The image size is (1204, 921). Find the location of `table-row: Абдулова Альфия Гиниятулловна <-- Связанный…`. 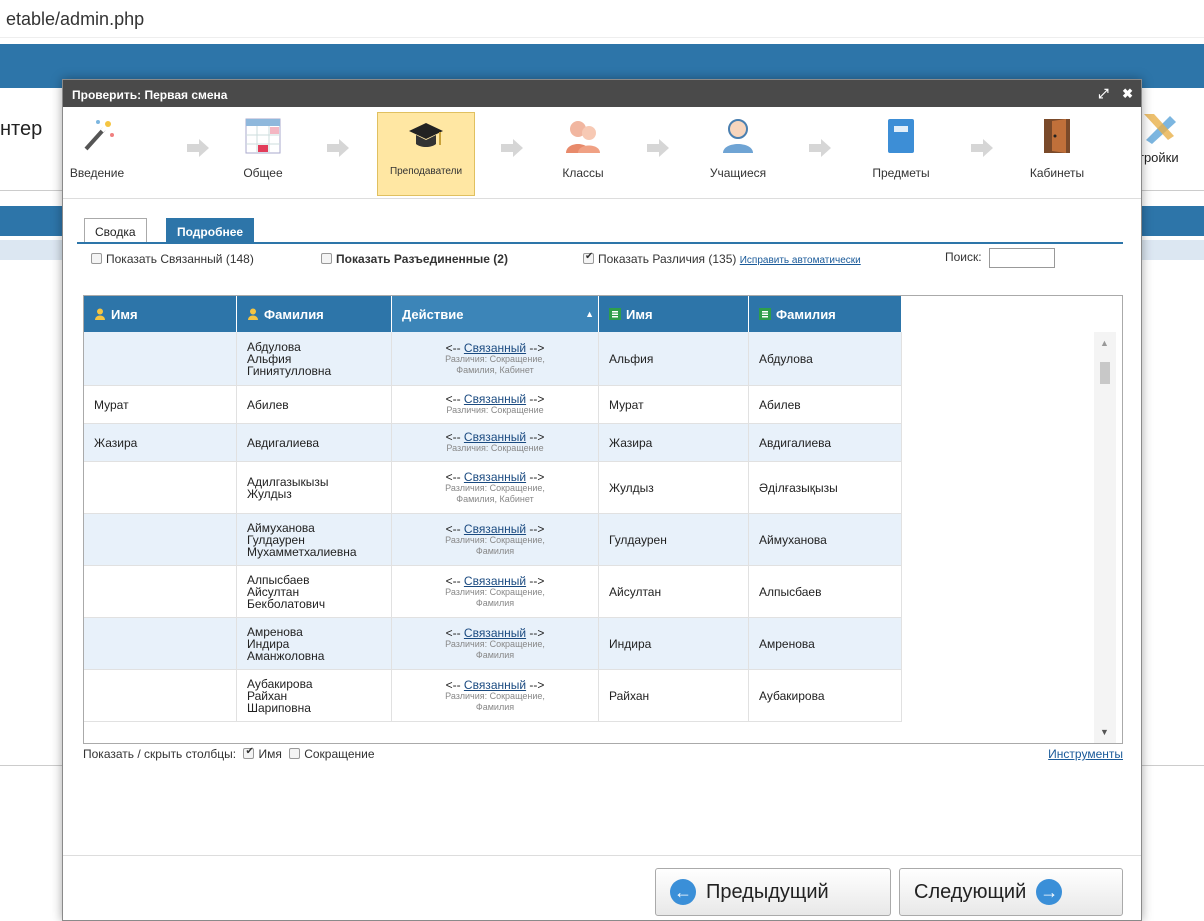

table-row: Абдулова Альфия Гиниятулловна <-- Связанный… is located at coordinates (493, 359).